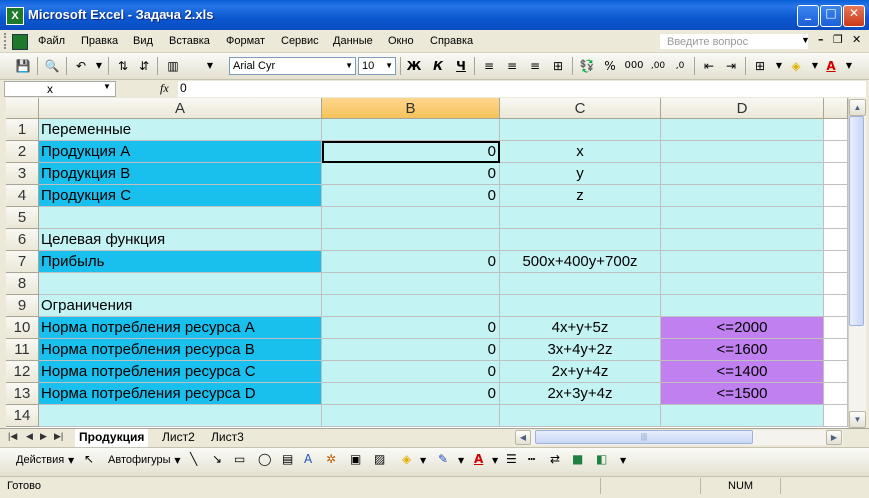 Image resolution: width=869 pixels, height=498 pixels. What do you see at coordinates (580, 108) in the screenshot?
I see `column-header-c: C` at bounding box center [580, 108].